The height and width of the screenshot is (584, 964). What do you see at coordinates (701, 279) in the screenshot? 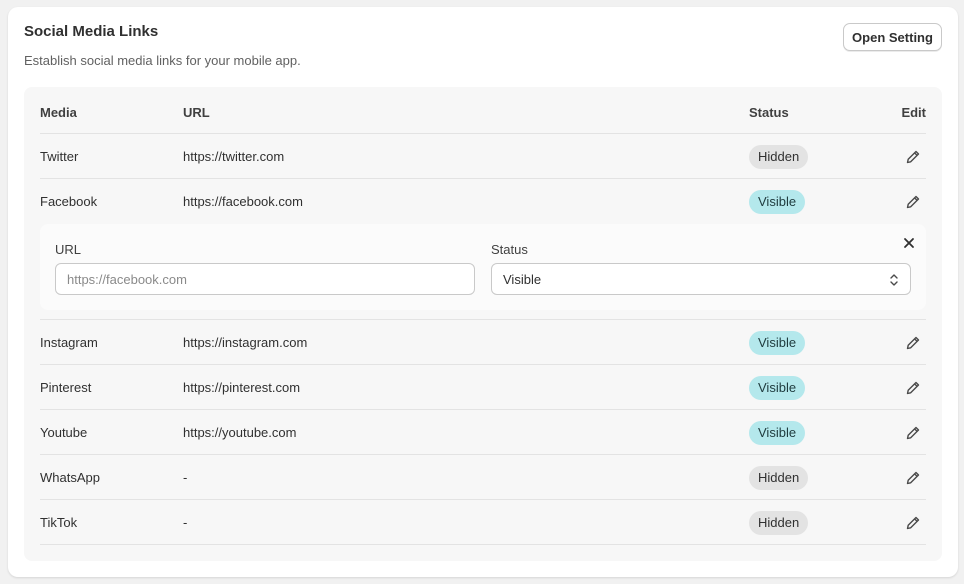
I see `status-select: Visible` at bounding box center [701, 279].